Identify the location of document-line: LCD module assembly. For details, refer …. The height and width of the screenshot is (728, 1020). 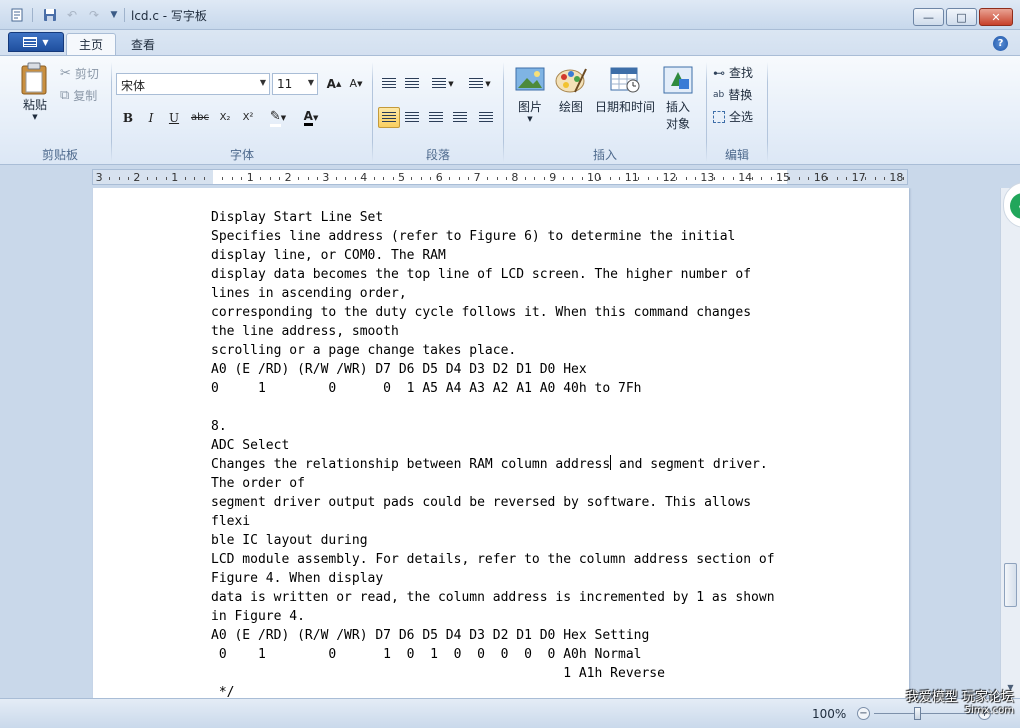
(493, 559).